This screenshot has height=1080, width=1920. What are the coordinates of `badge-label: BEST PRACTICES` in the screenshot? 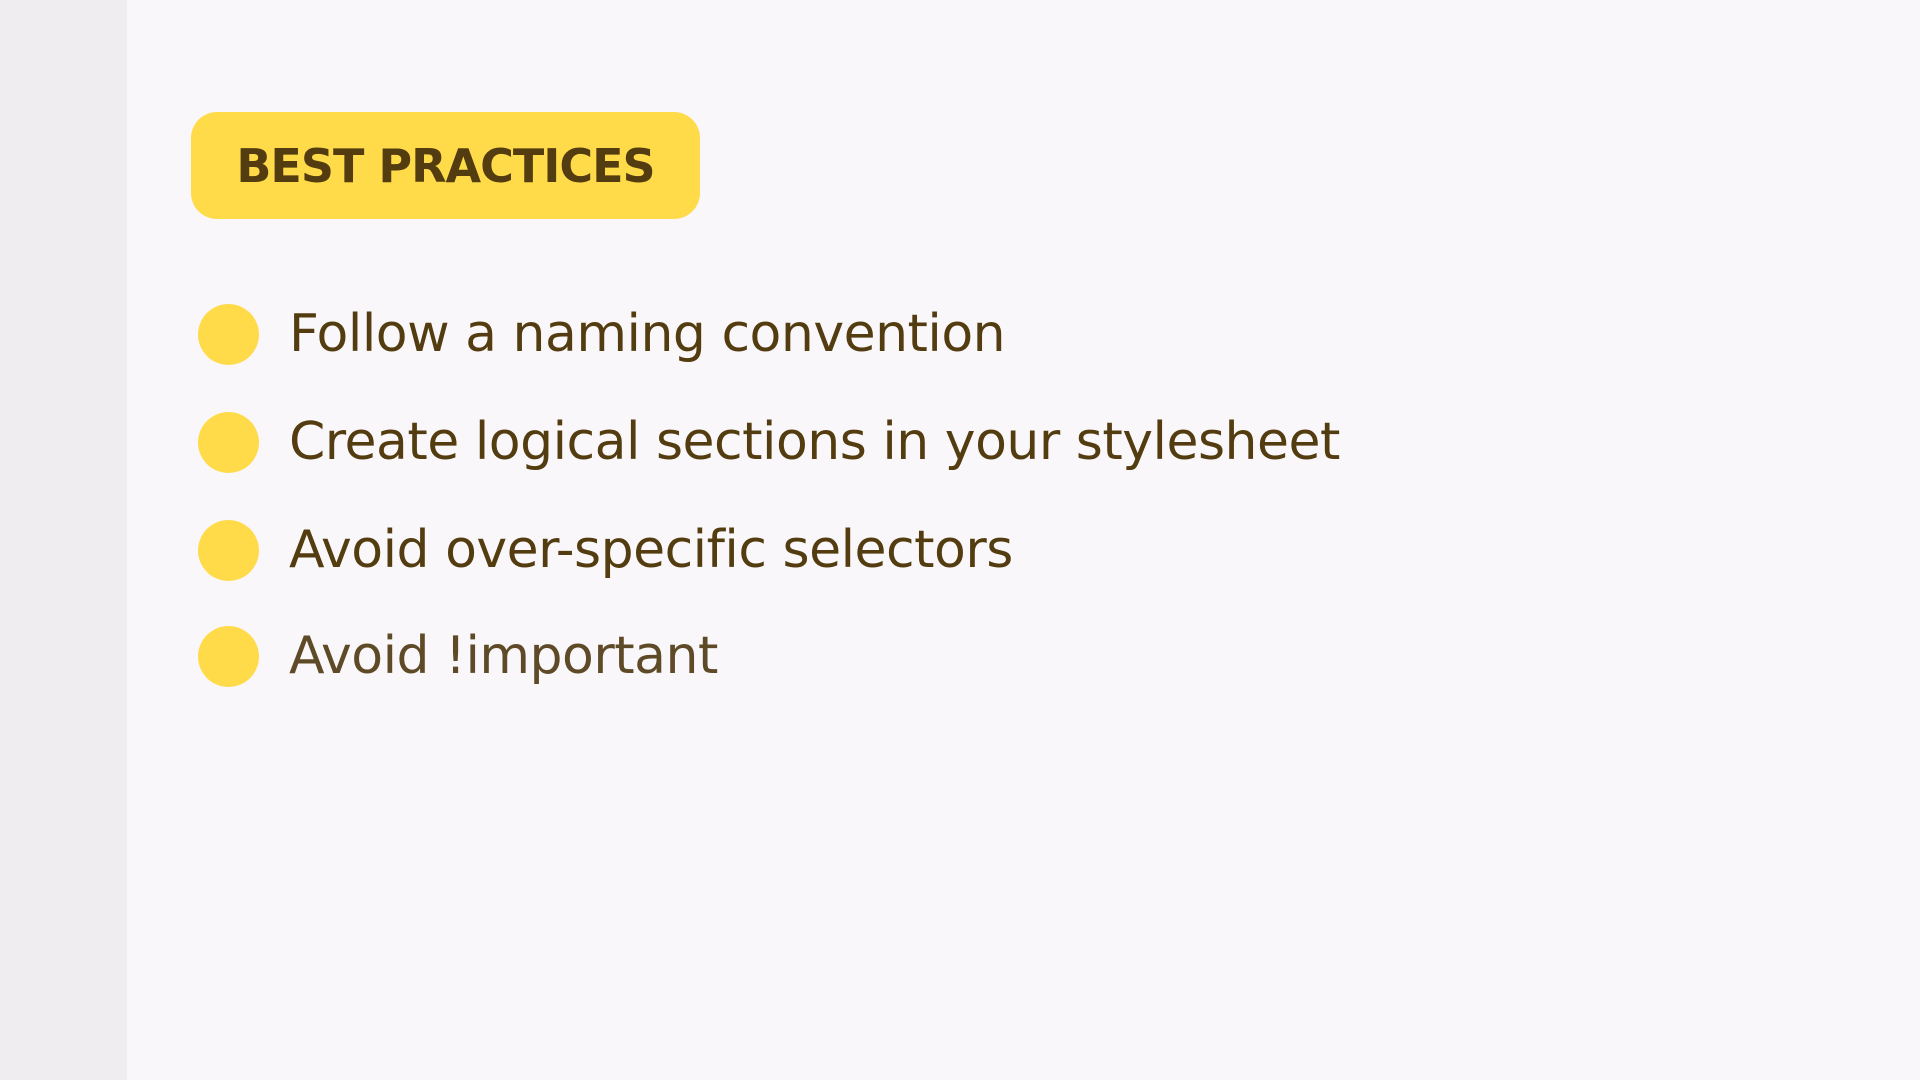 It's located at (445, 165).